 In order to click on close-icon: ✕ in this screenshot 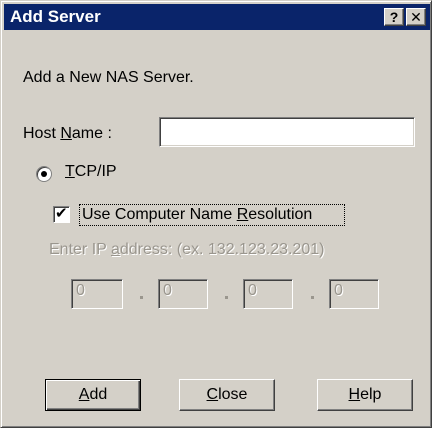, I will do `click(416, 17)`.